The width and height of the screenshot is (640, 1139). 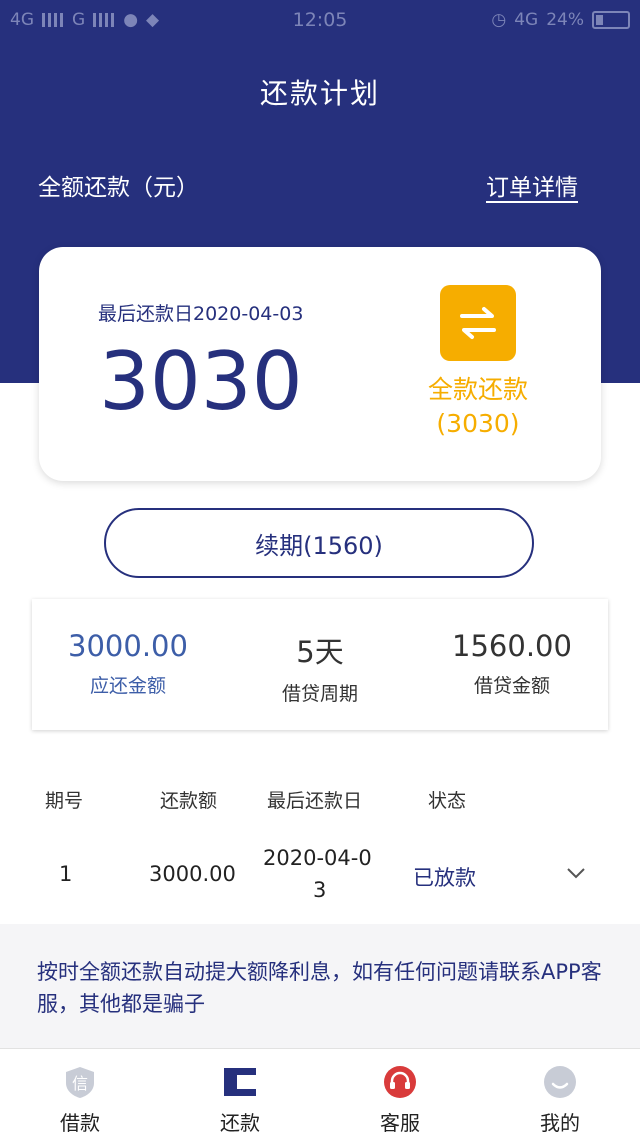 I want to click on battery-percent: 24%, so click(x=565, y=20).